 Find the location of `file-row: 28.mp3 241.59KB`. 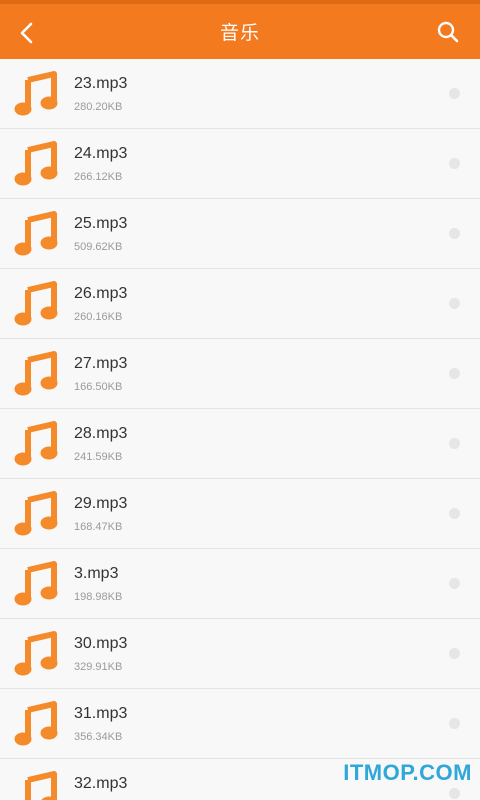

file-row: 28.mp3 241.59KB is located at coordinates (240, 444).